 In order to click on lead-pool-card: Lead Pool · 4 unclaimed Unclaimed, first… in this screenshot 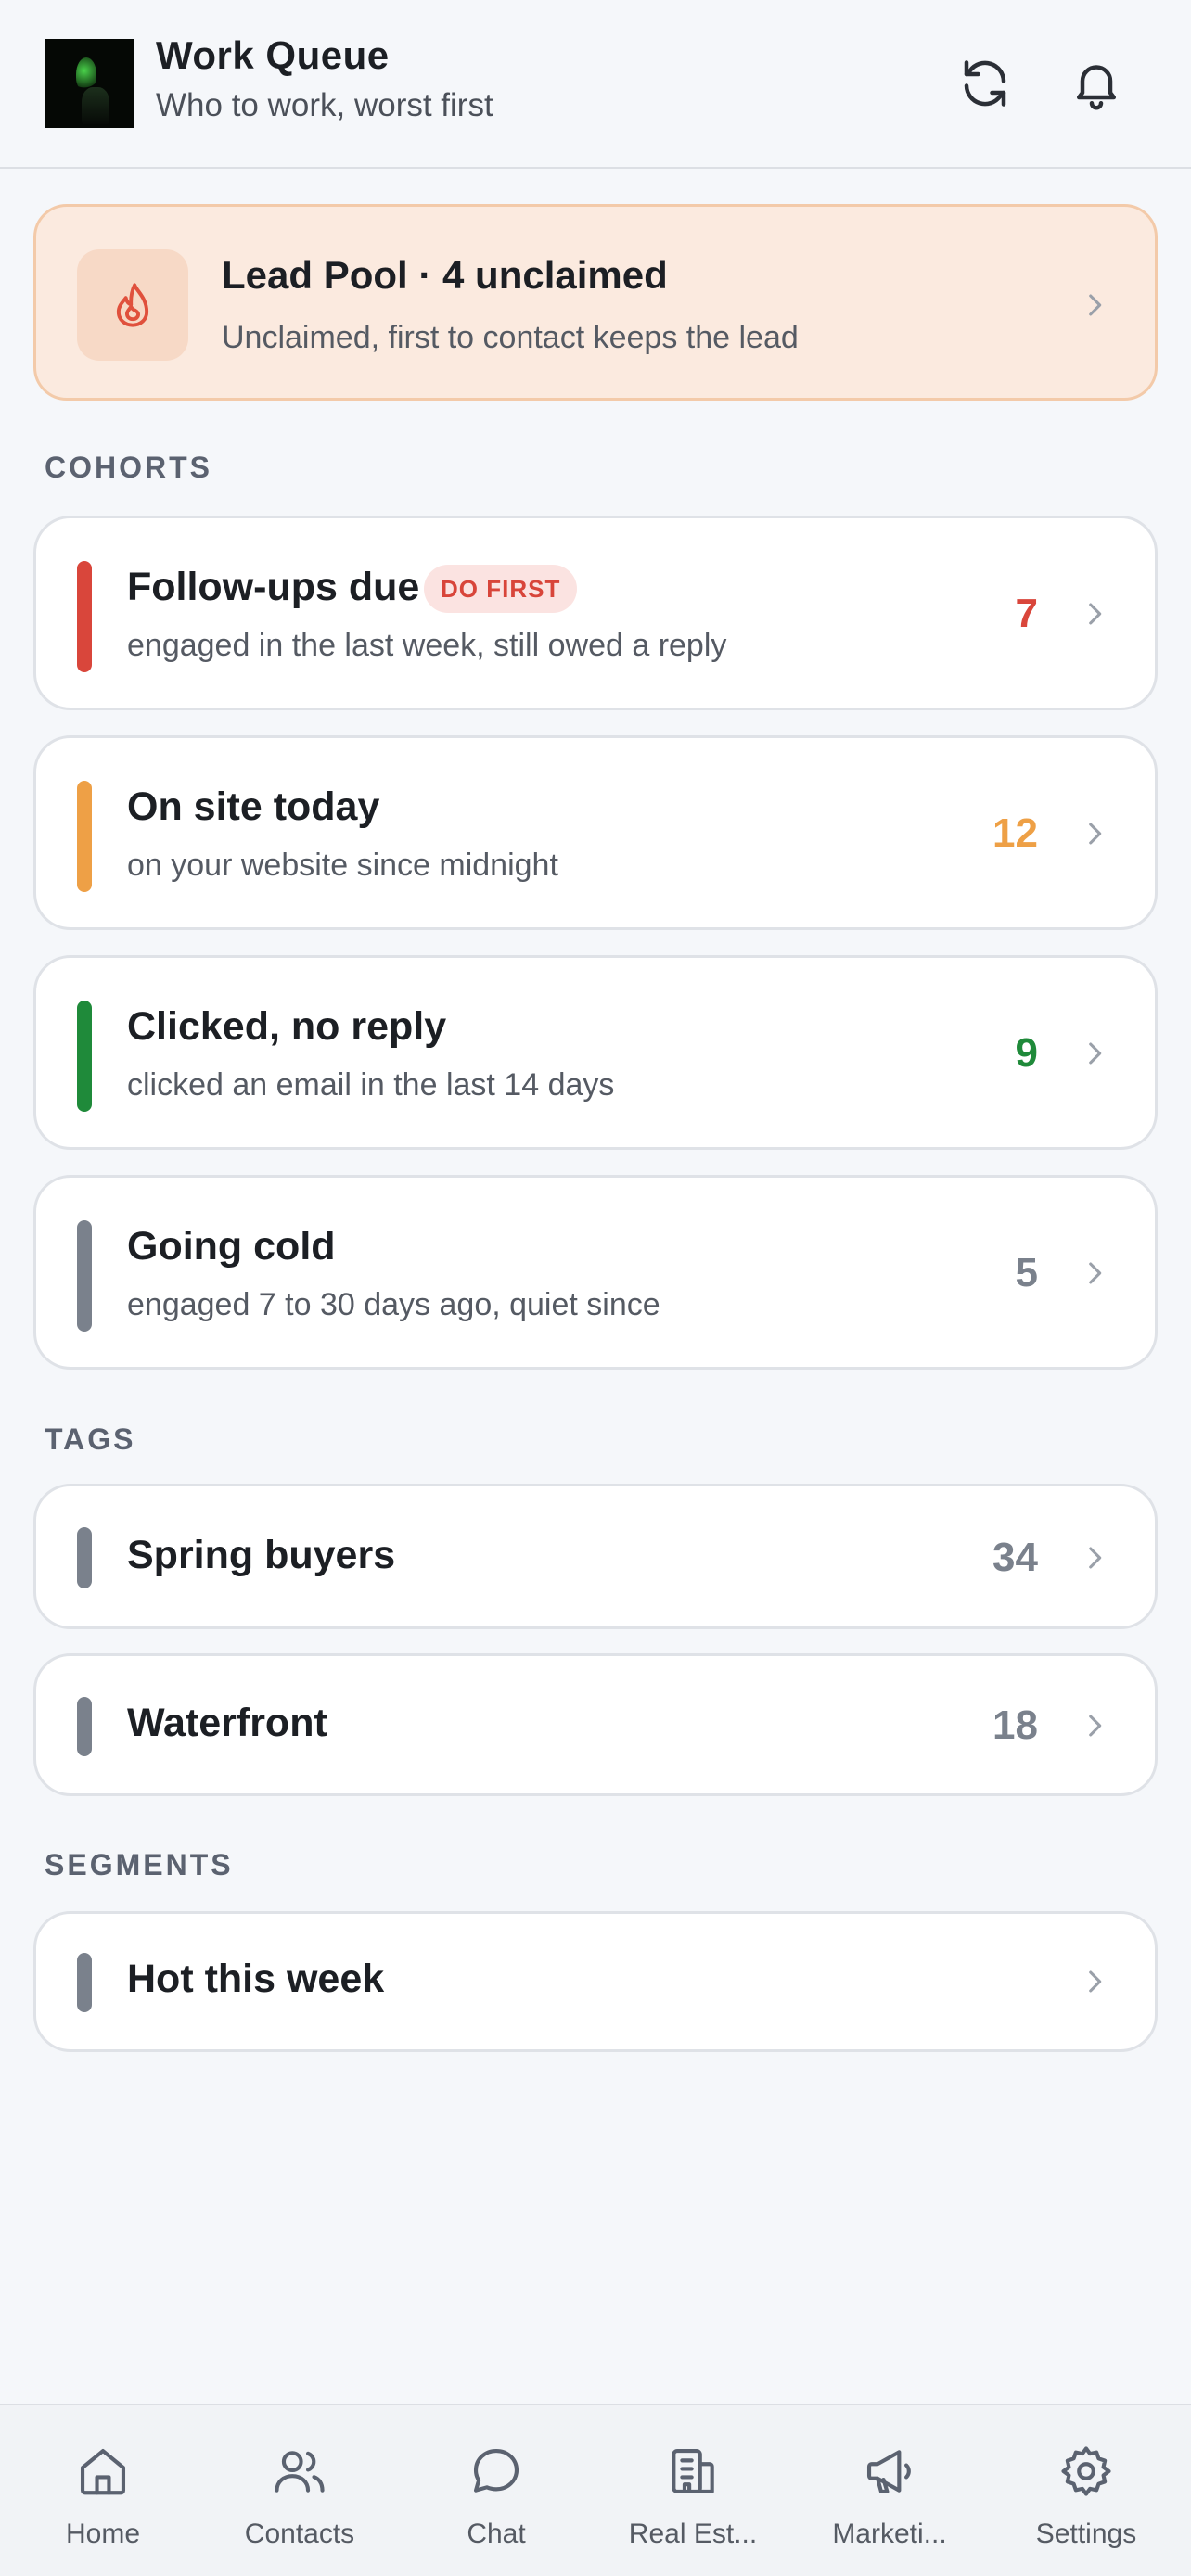, I will do `click(595, 302)`.